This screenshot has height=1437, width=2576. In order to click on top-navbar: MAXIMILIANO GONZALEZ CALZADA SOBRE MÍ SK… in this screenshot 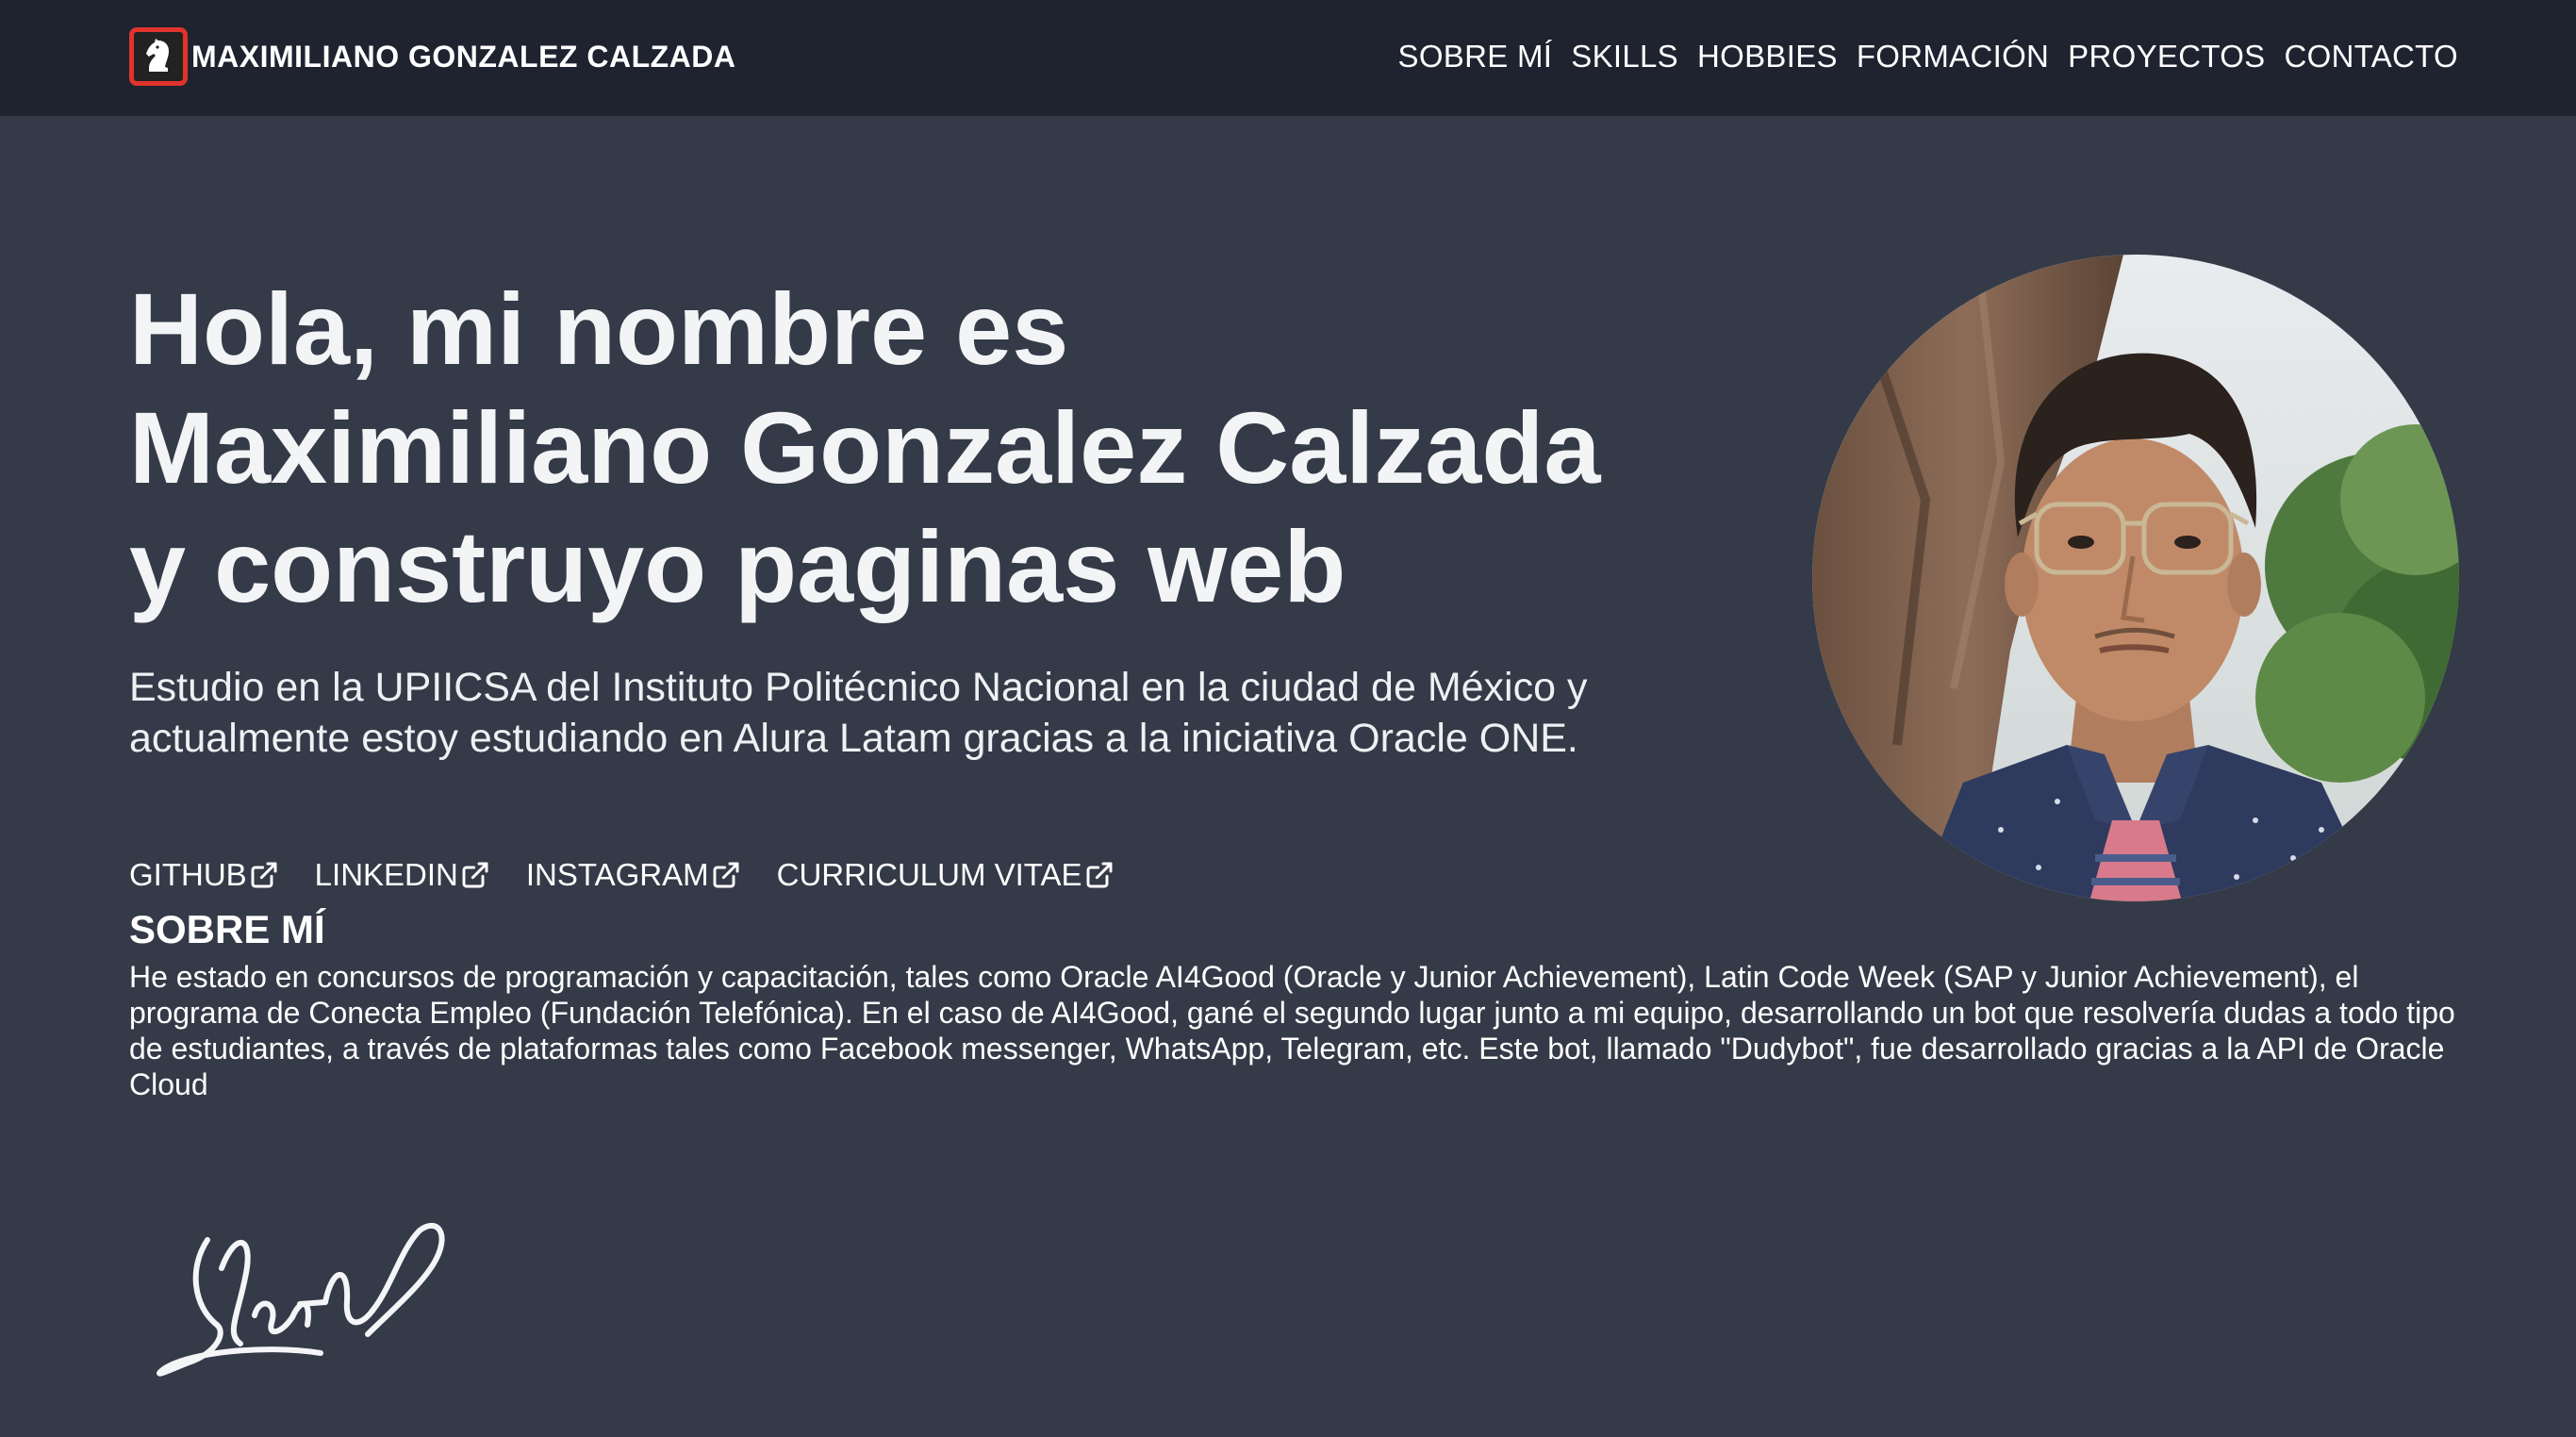, I will do `click(1288, 58)`.